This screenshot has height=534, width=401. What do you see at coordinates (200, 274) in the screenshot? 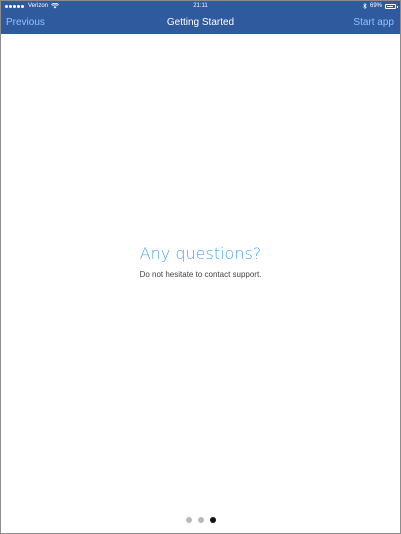
I see `page-subtext: Do not hesitate to contact support.` at bounding box center [200, 274].